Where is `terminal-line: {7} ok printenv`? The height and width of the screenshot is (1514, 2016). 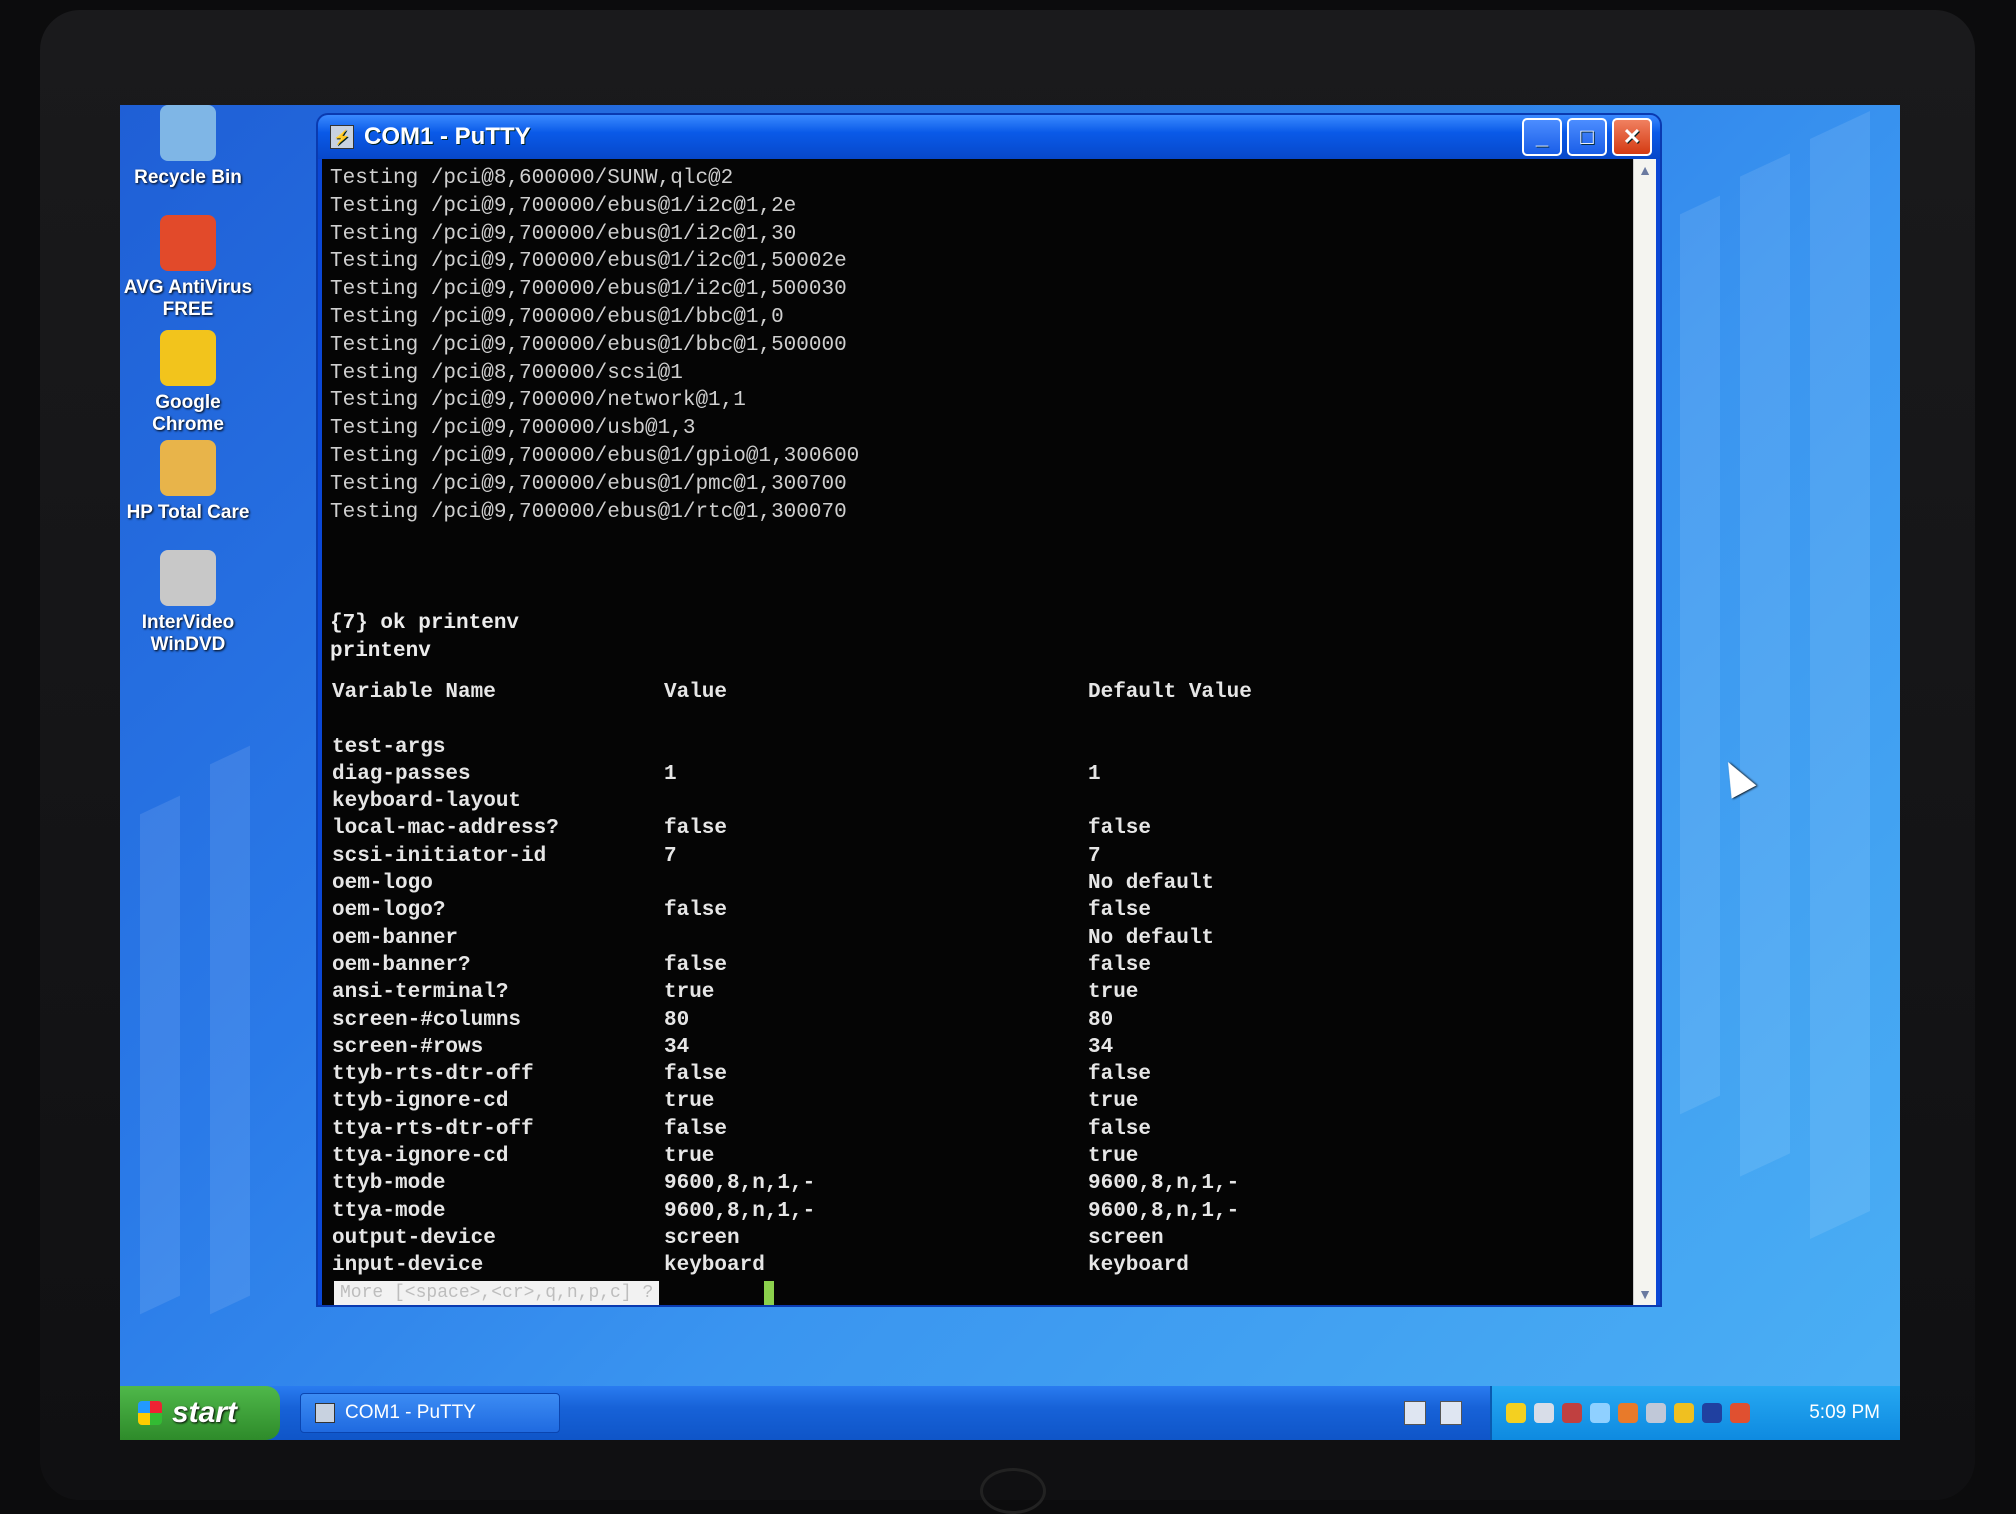 terminal-line: {7} ok printenv is located at coordinates (425, 623).